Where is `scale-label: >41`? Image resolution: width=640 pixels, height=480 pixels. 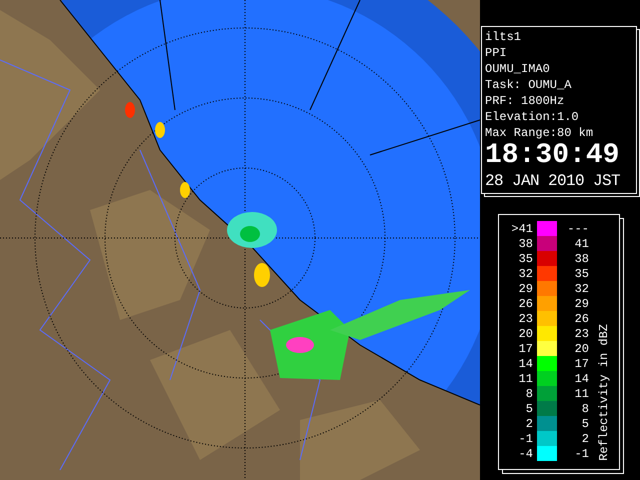
scale-label: >41 is located at coordinates (521, 229).